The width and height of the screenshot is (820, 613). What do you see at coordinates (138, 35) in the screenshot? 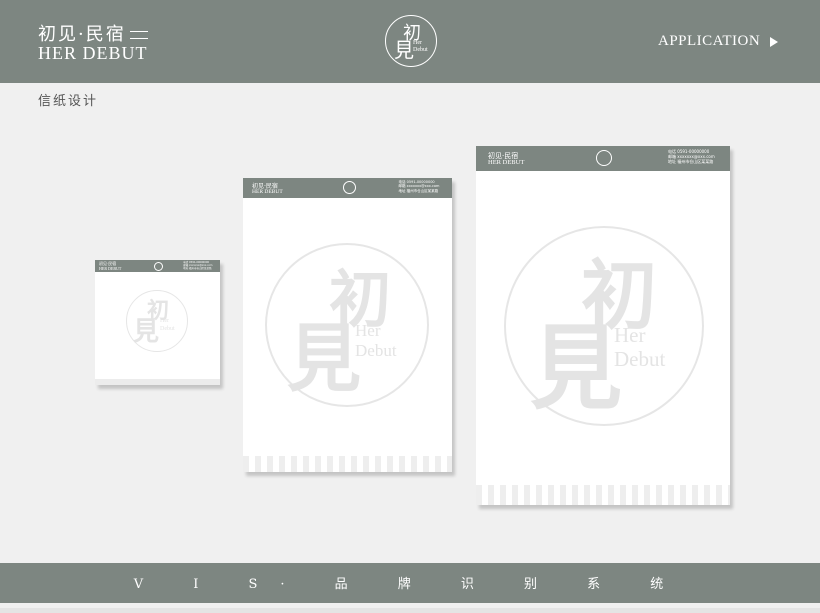
I see `double-line-mark` at bounding box center [138, 35].